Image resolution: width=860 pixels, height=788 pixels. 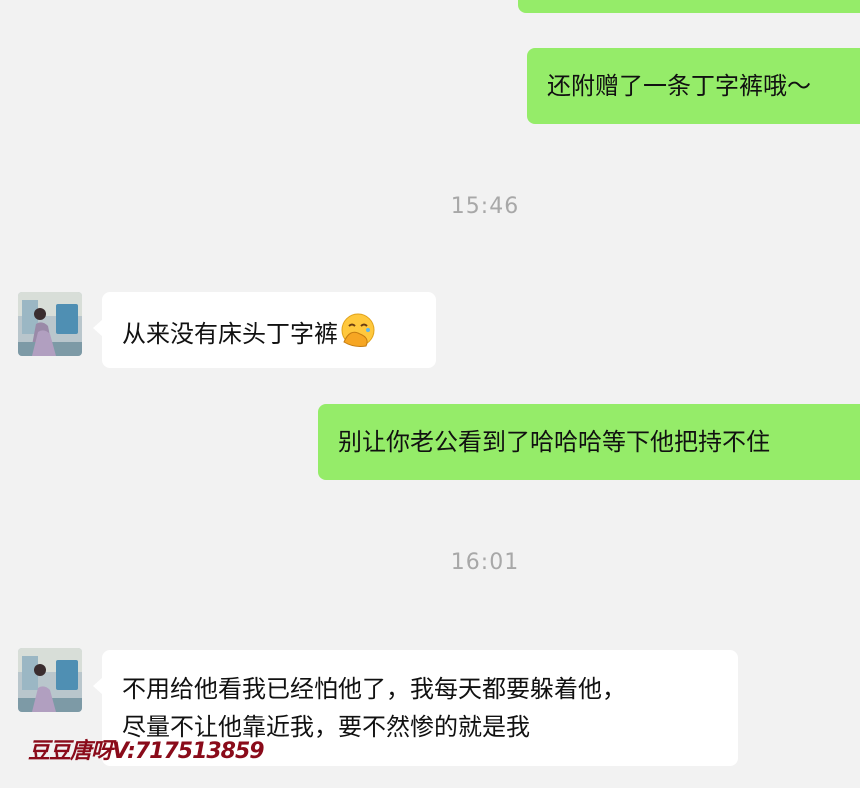 I want to click on message-text: 还附赠了一条丁字裤哦～, so click(x=679, y=86).